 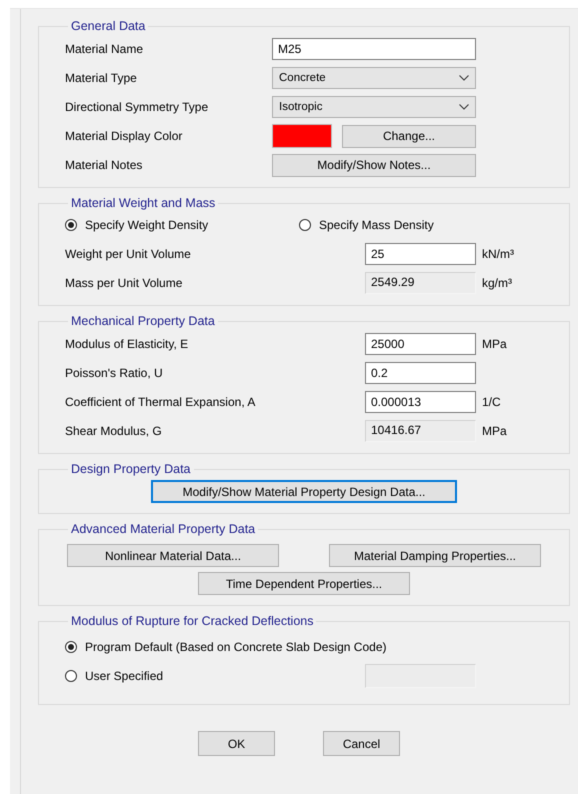 What do you see at coordinates (235, 647) in the screenshot?
I see `radio-label: Program Default (Based on Concrete Slab Design Code)` at bounding box center [235, 647].